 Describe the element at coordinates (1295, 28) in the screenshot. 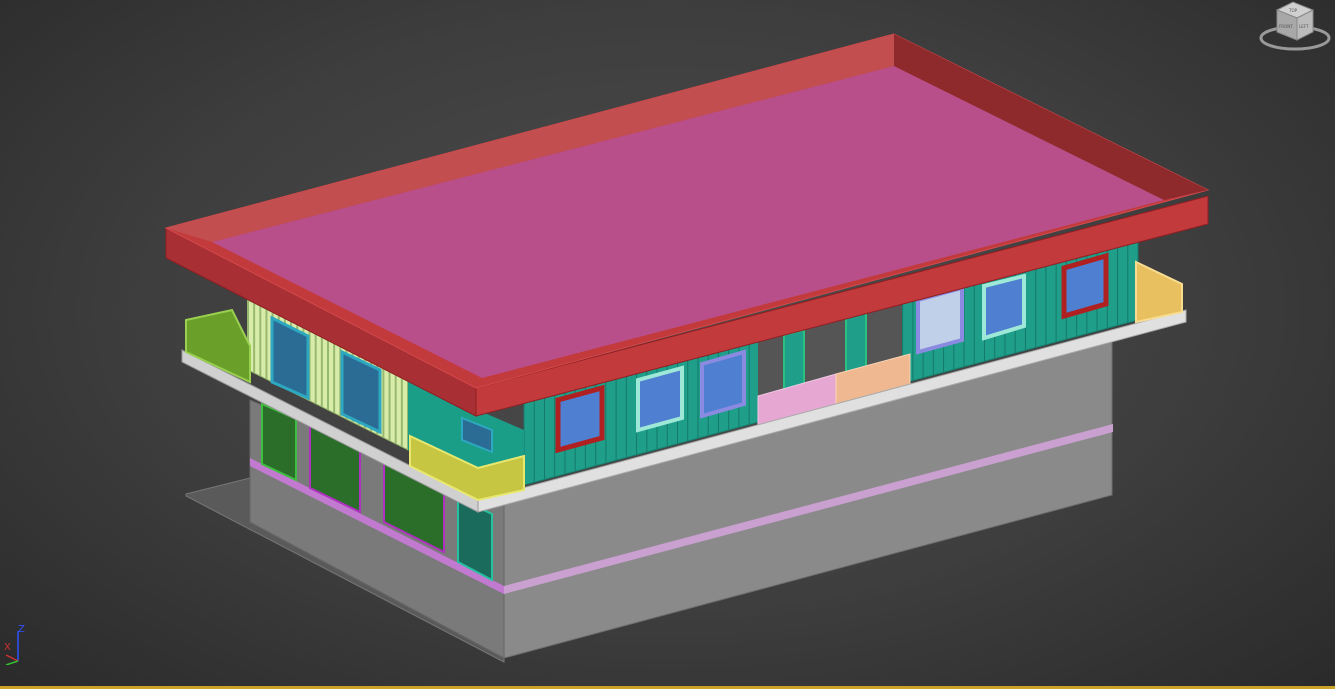

I see `viewcube-navigator: TOP FRONT LEFT` at that location.